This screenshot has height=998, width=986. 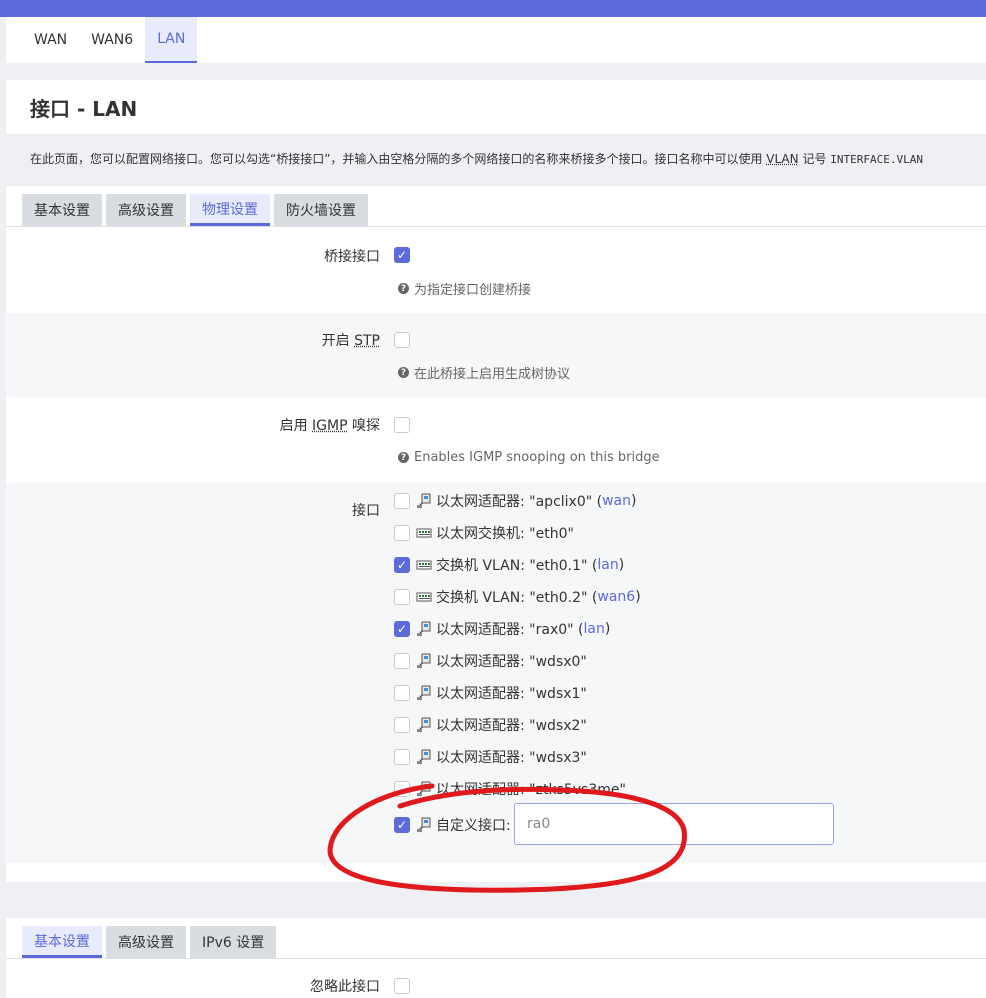 I want to click on second-panel-tabs: 基本设置 高级设置 IPv6 设置, so click(x=149, y=942).